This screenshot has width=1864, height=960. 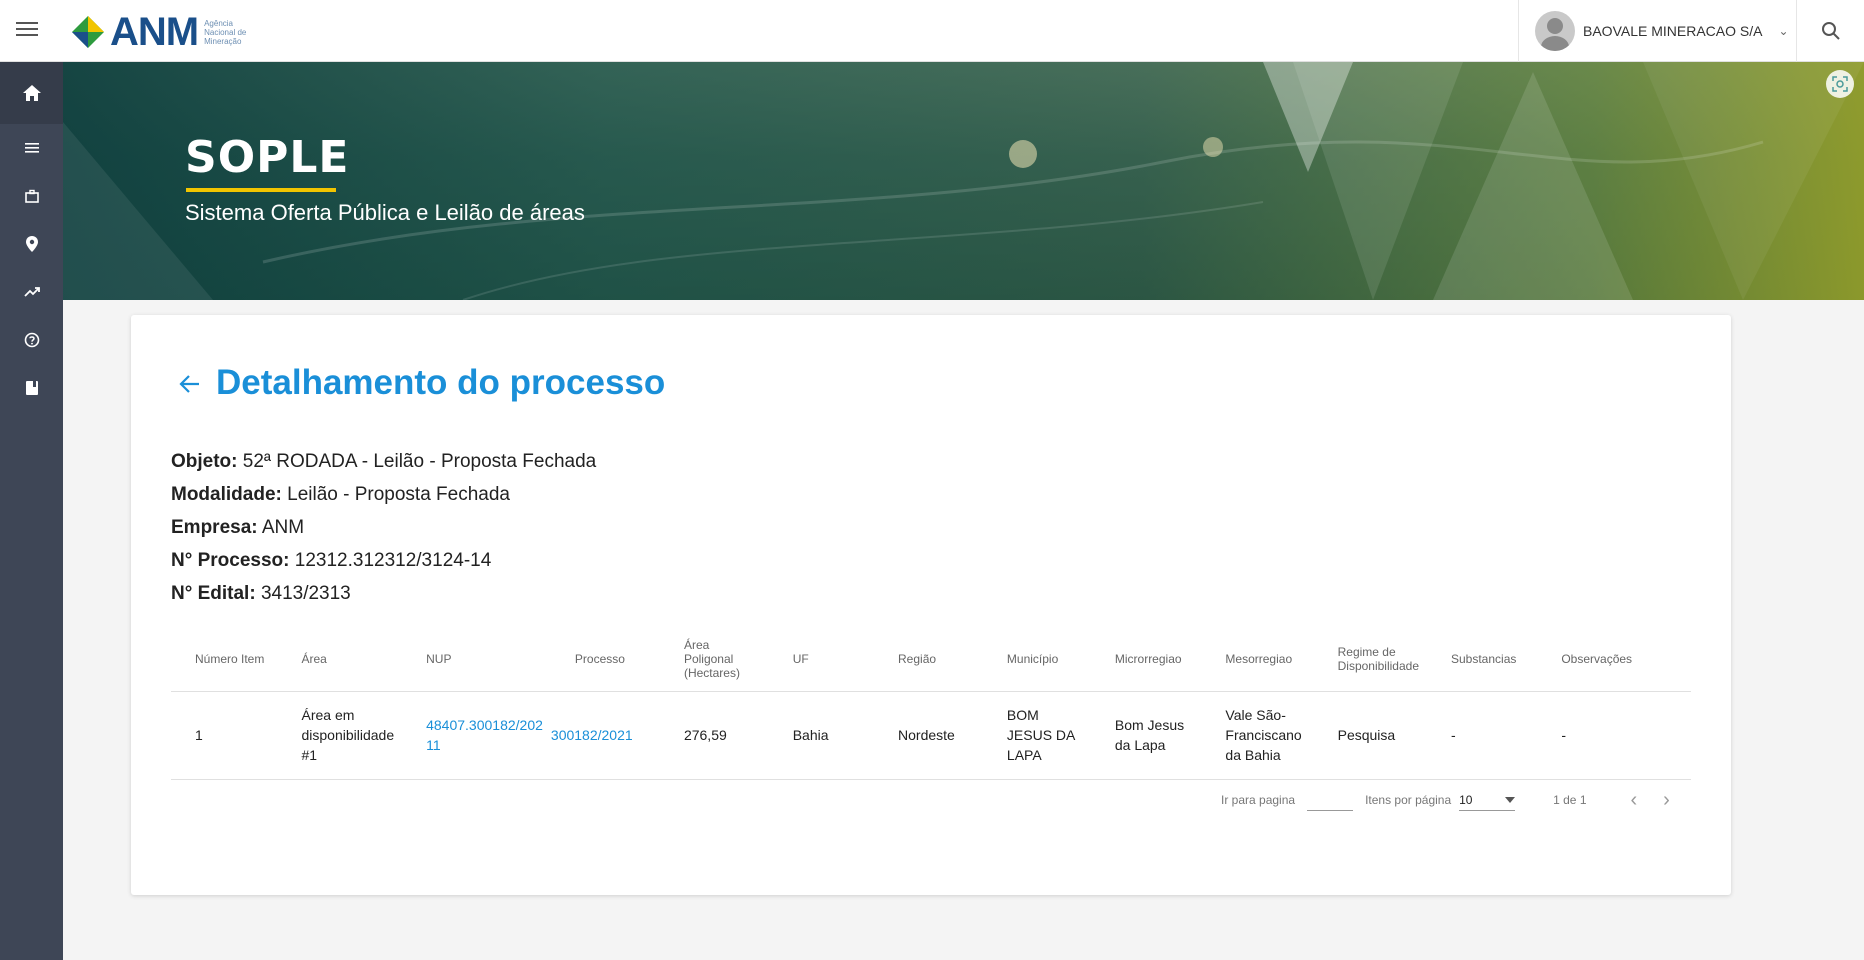 I want to click on info-processo: N° Processo: 12312.312312/3124-14, so click(x=383, y=560).